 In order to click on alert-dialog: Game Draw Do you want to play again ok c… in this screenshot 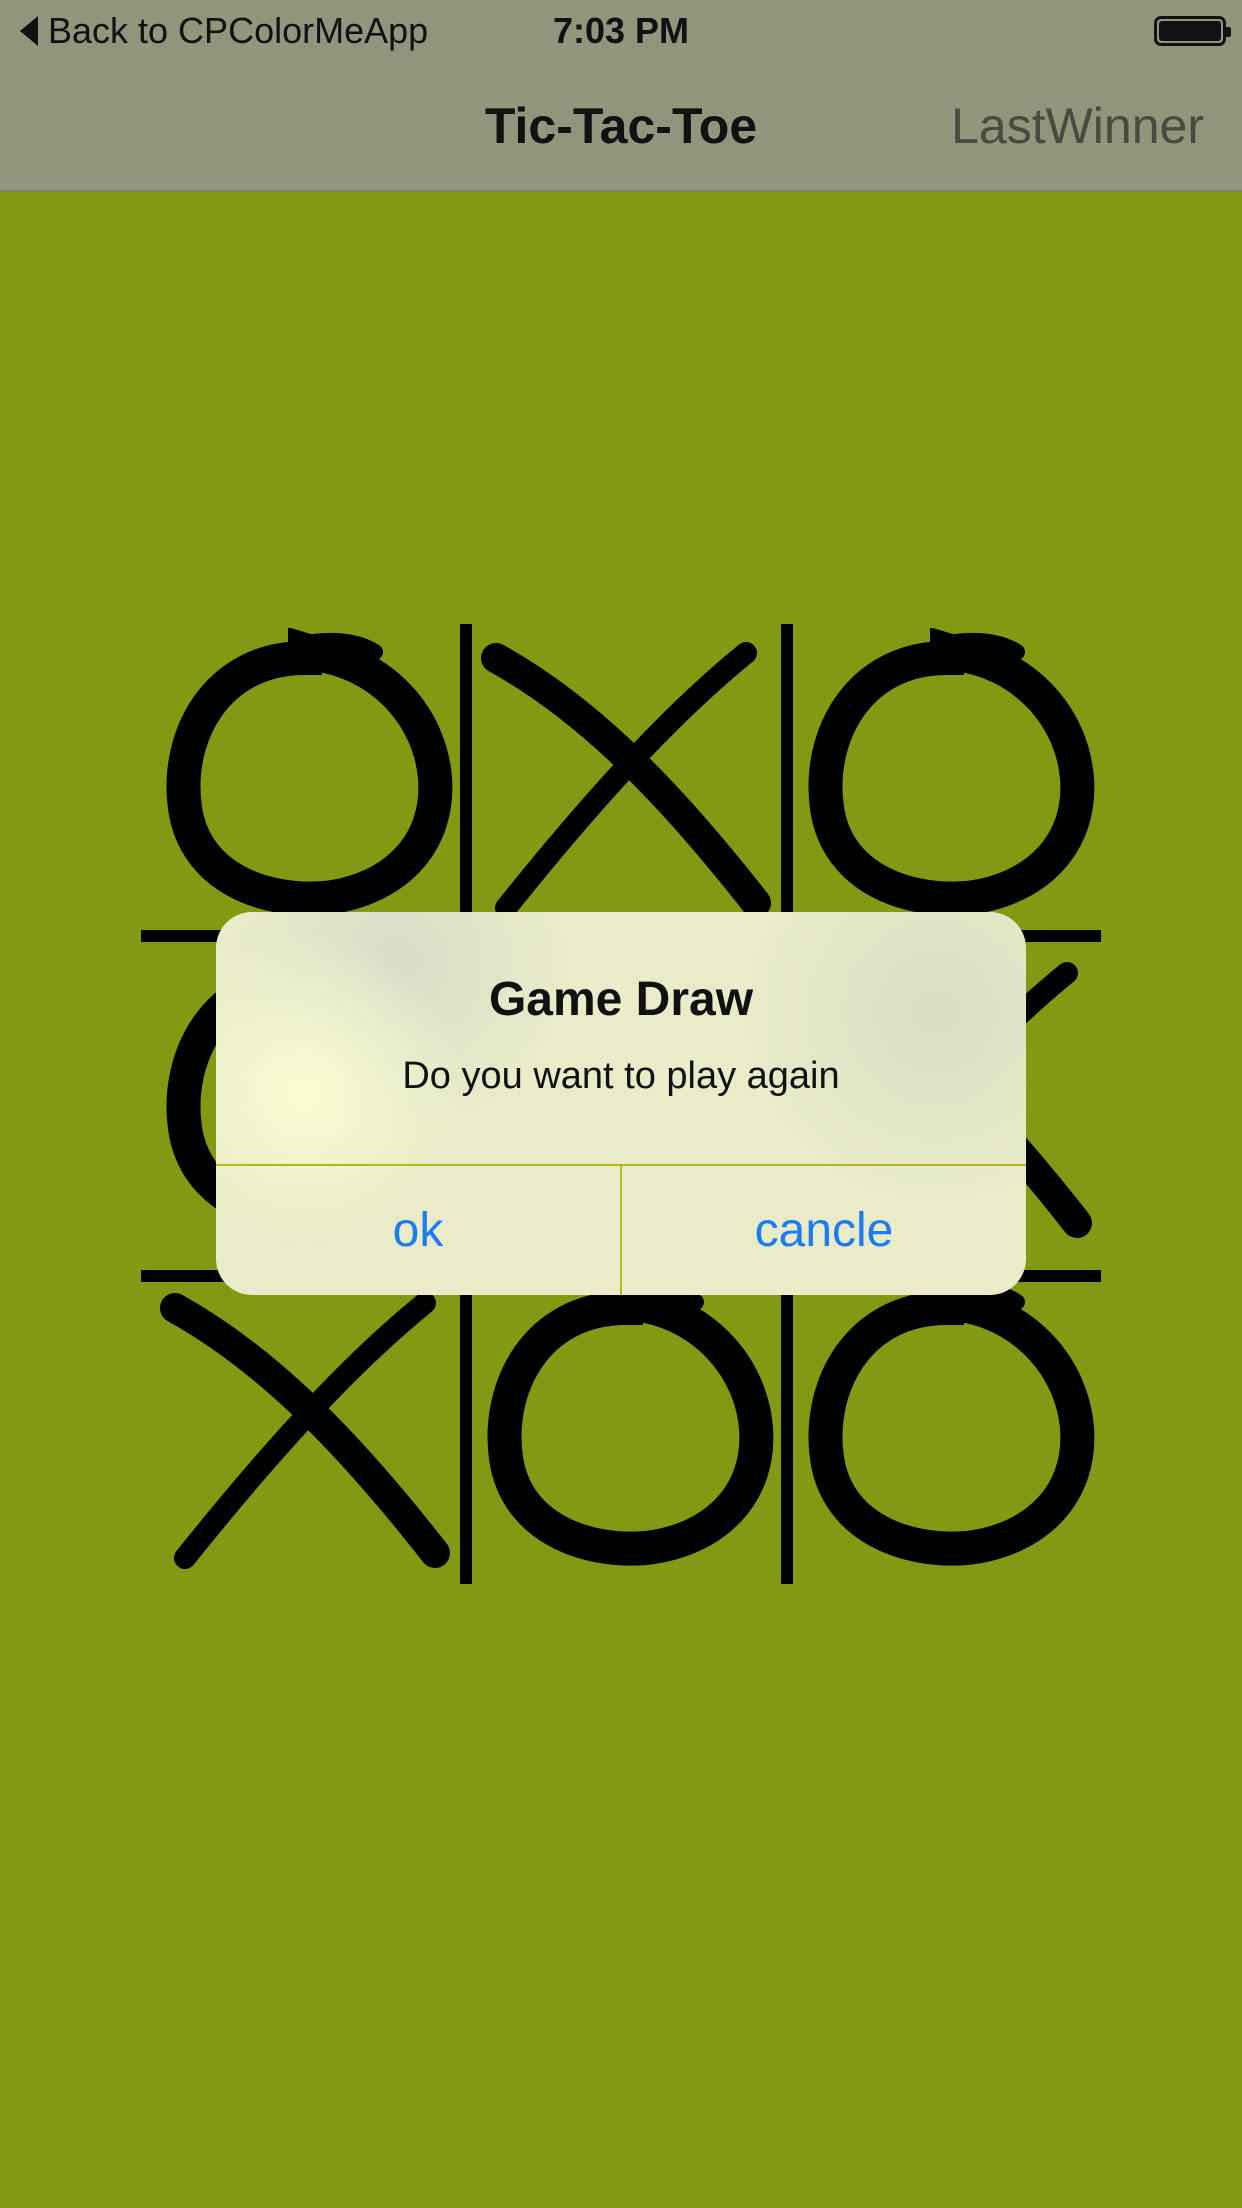, I will do `click(621, 1103)`.